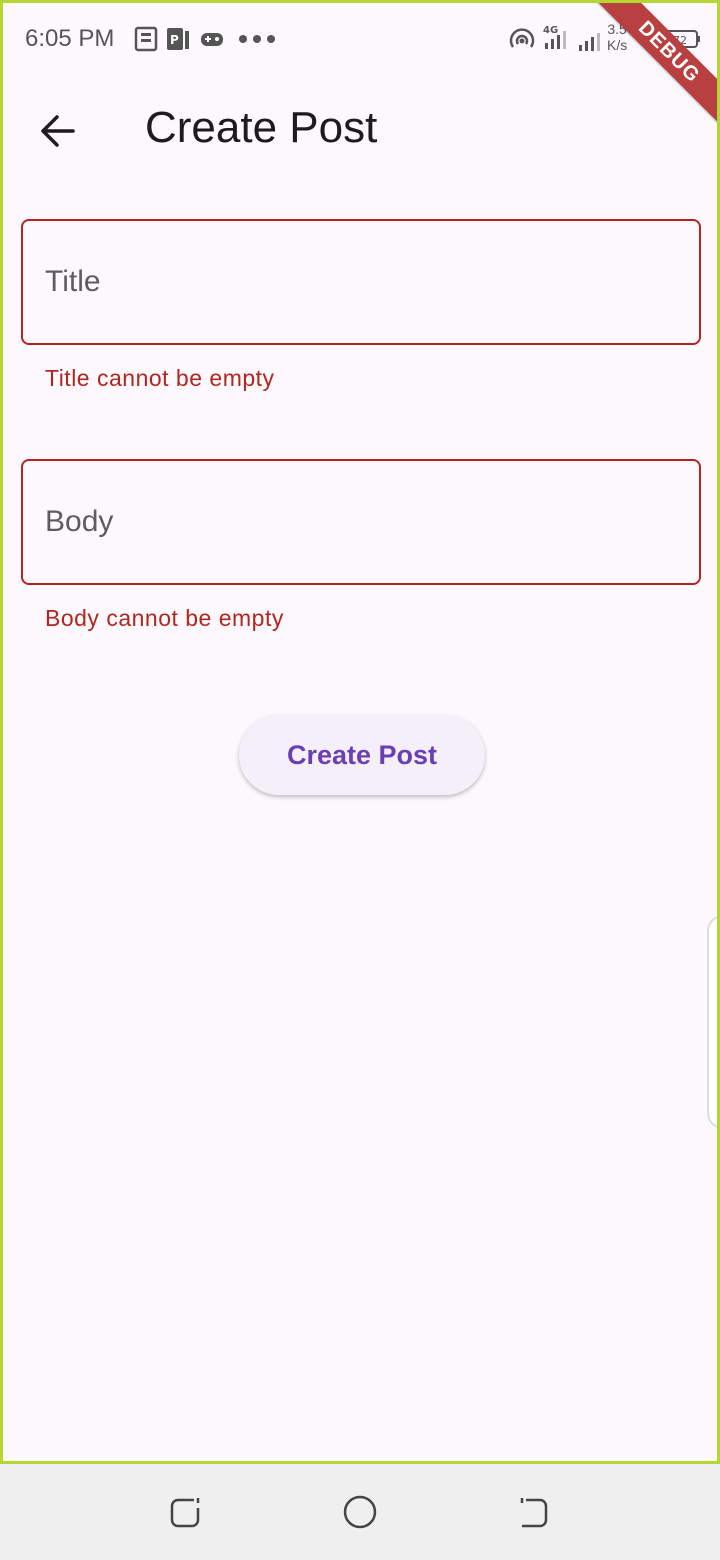 This screenshot has width=720, height=1560. What do you see at coordinates (79, 521) in the screenshot?
I see `body-field-label: Body` at bounding box center [79, 521].